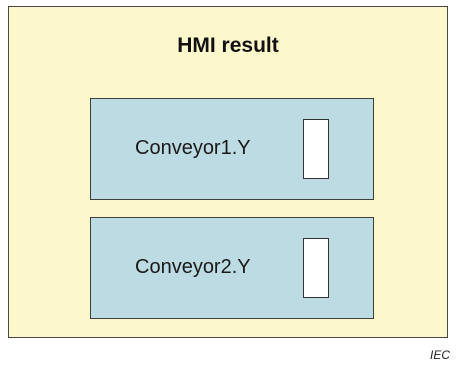 This screenshot has width=462, height=374. Describe the element at coordinates (228, 45) in the screenshot. I see `hmi-title: HMI result` at that location.